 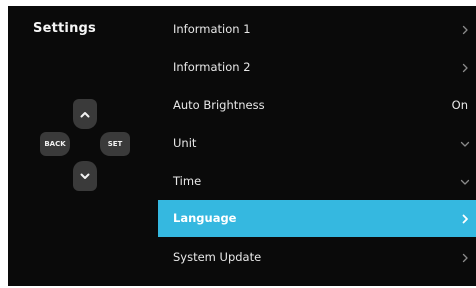 What do you see at coordinates (187, 181) in the screenshot?
I see `menu-item-label: Time` at bounding box center [187, 181].